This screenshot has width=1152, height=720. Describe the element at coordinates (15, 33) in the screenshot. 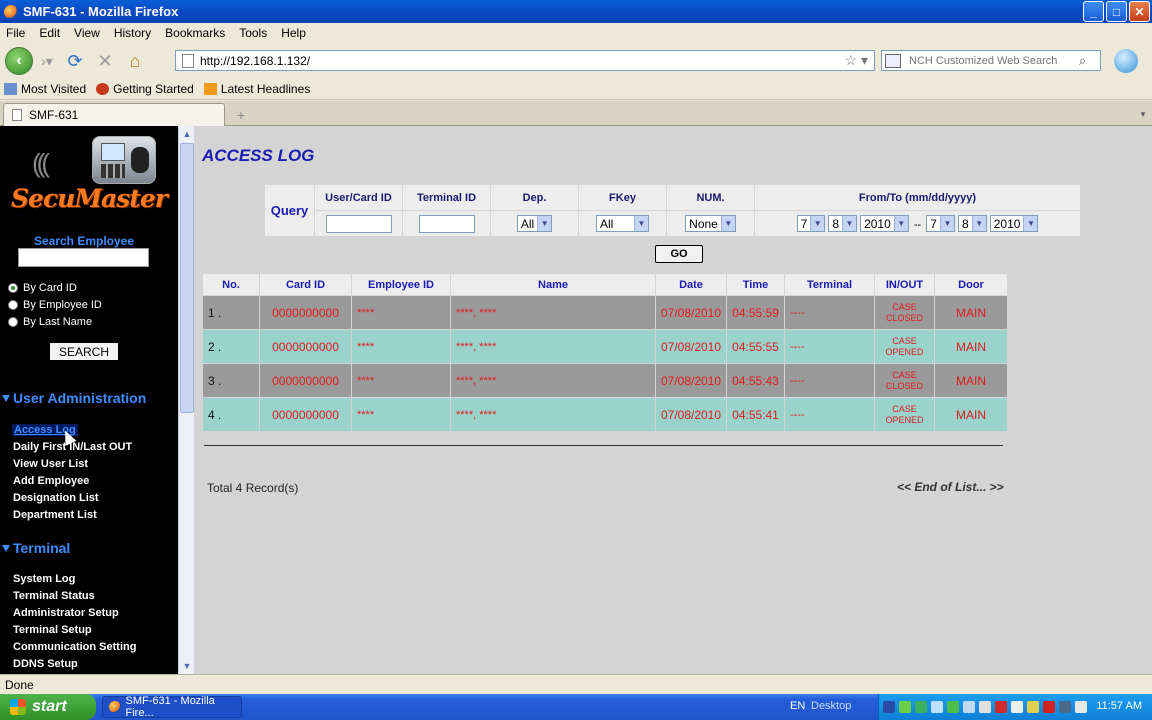

I see `menu-file: File` at that location.